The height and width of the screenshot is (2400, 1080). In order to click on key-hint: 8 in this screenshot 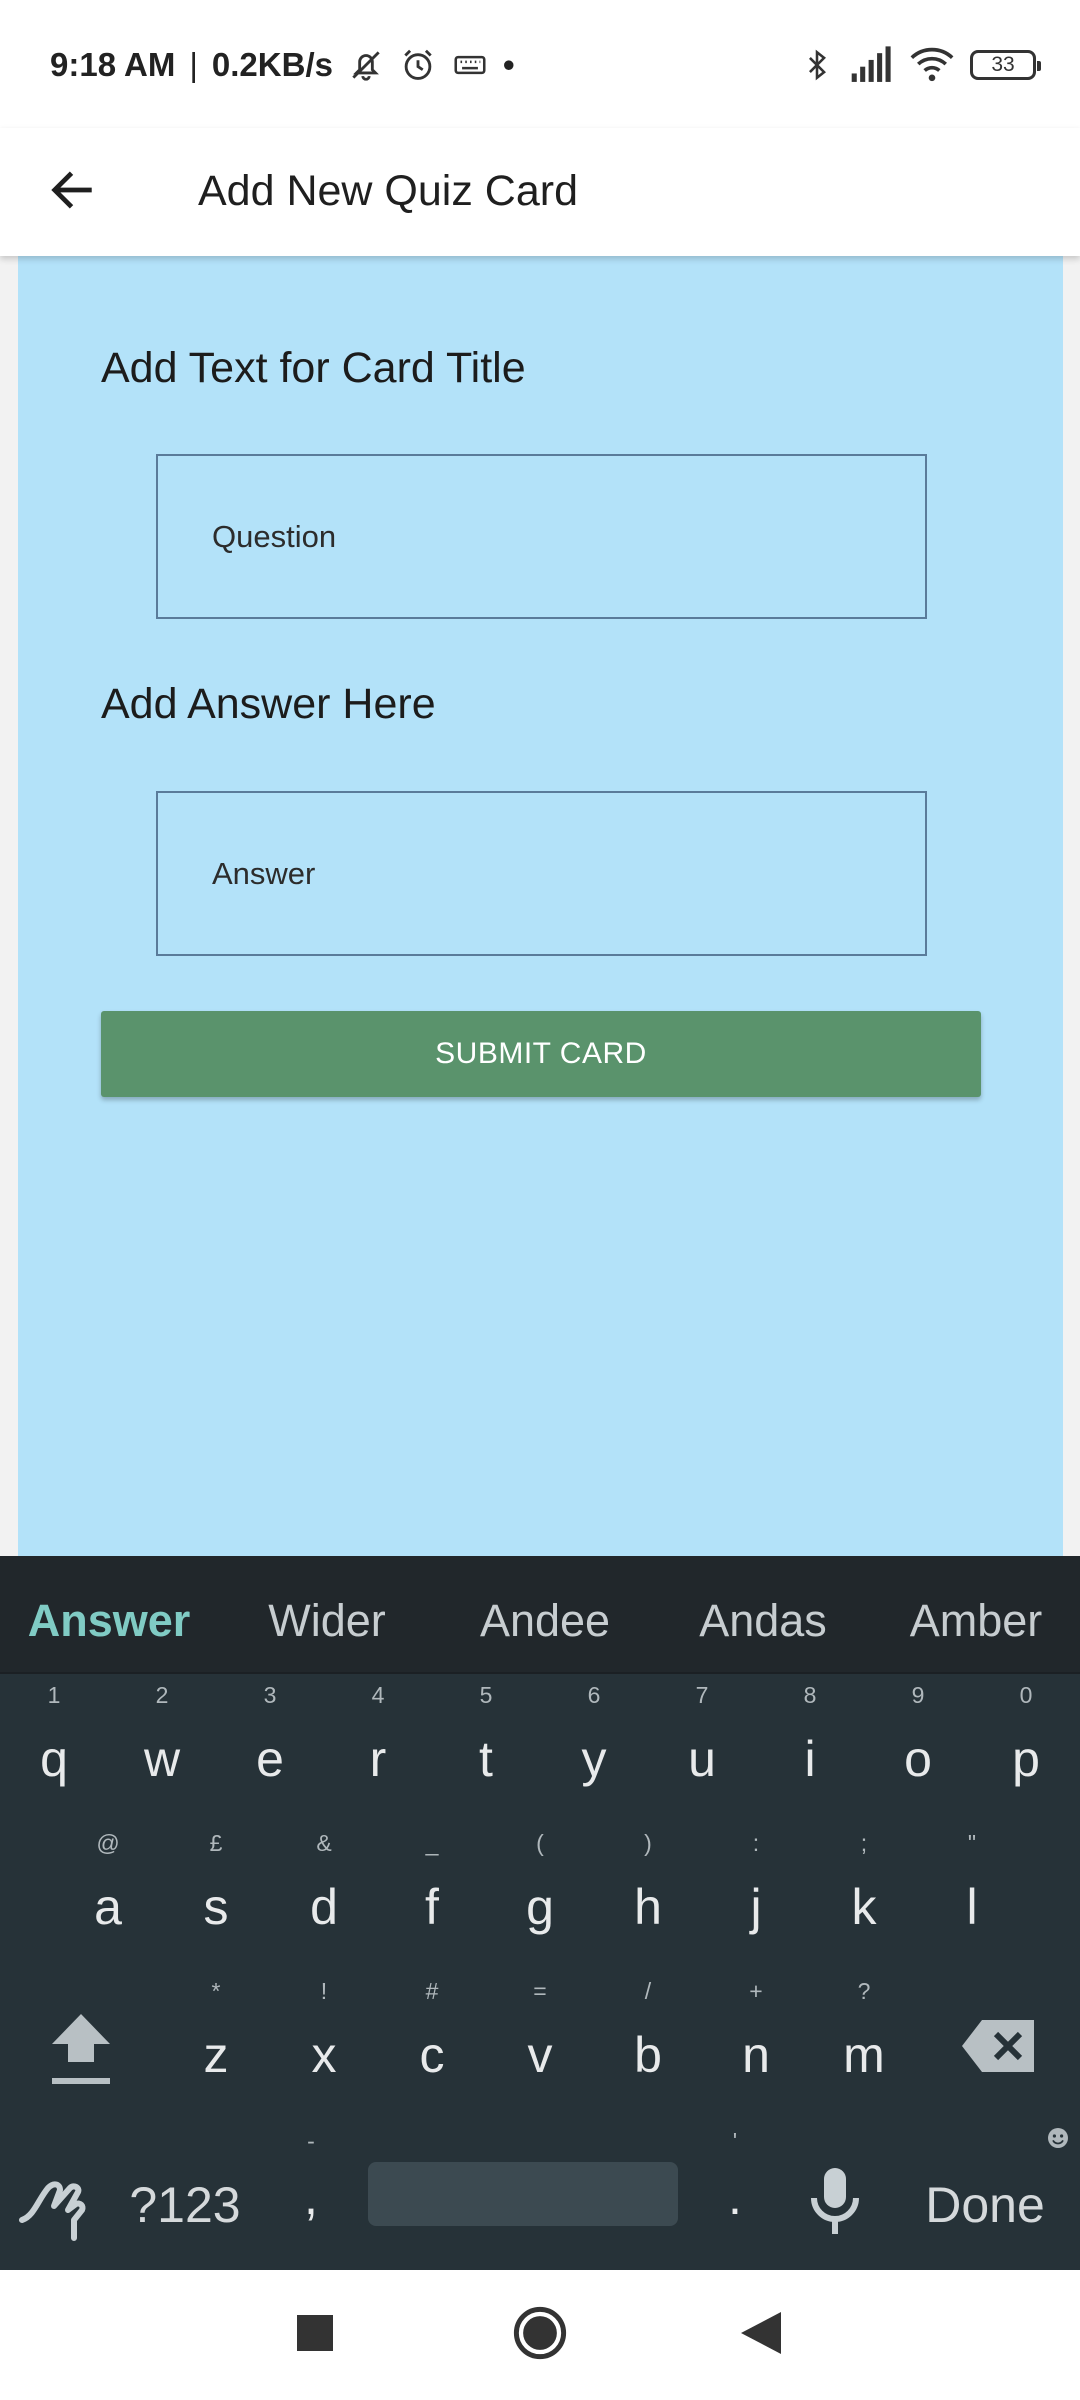, I will do `click(810, 1695)`.